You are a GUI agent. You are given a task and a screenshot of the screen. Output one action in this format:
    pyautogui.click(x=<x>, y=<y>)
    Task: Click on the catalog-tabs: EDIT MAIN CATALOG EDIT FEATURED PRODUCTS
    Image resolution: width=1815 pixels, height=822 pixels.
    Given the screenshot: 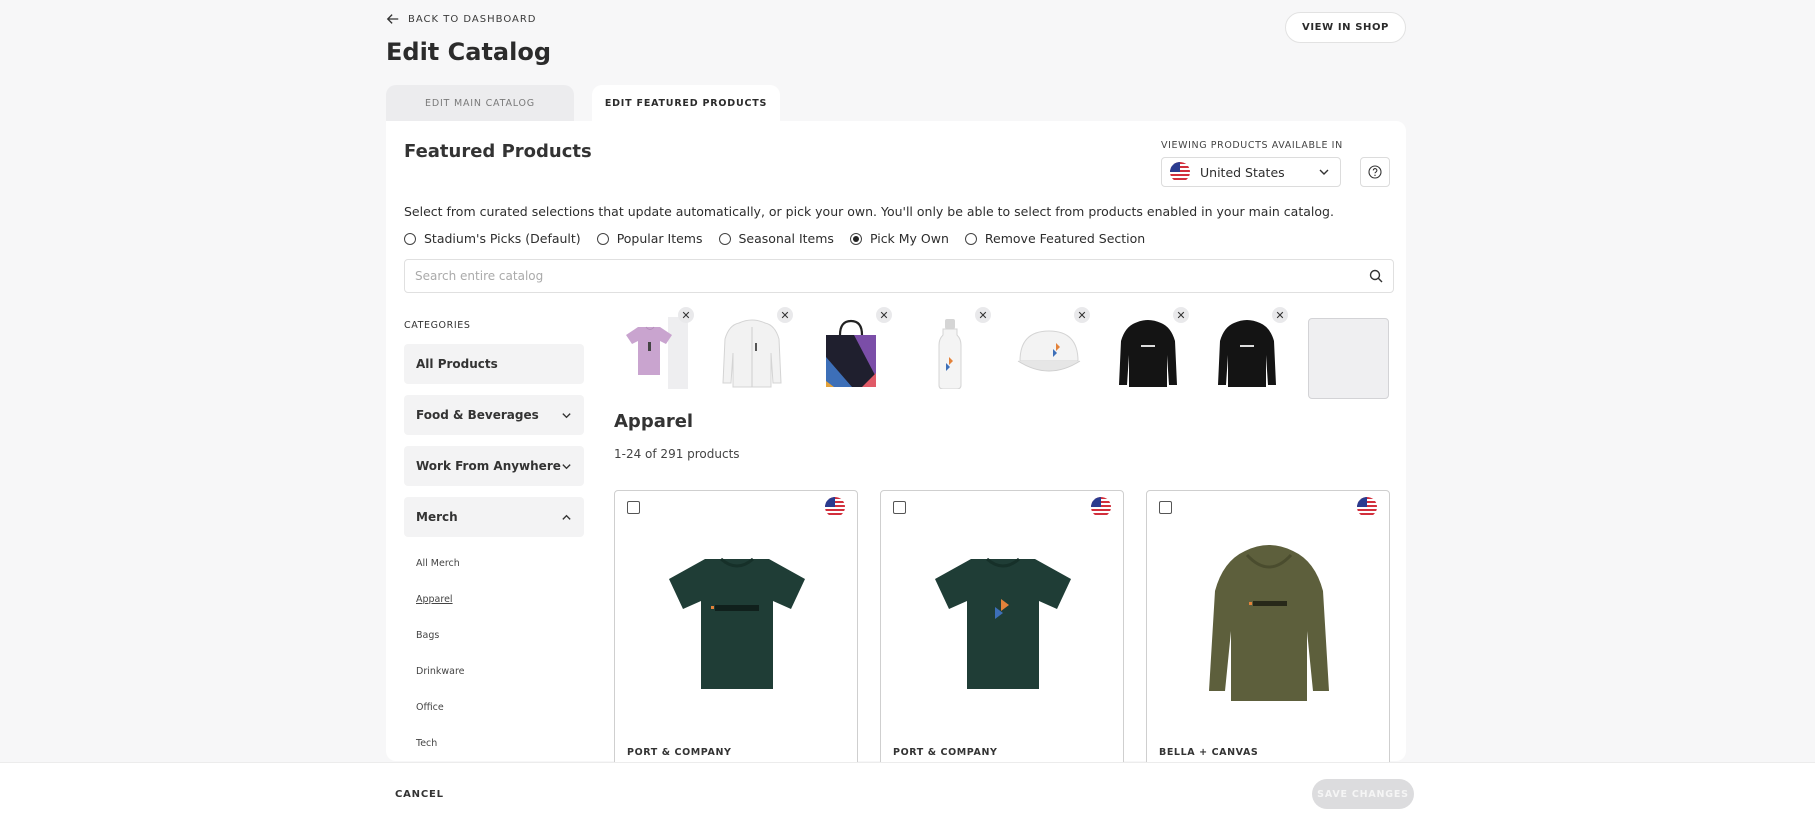 What is the action you would take?
    pyautogui.click(x=583, y=103)
    